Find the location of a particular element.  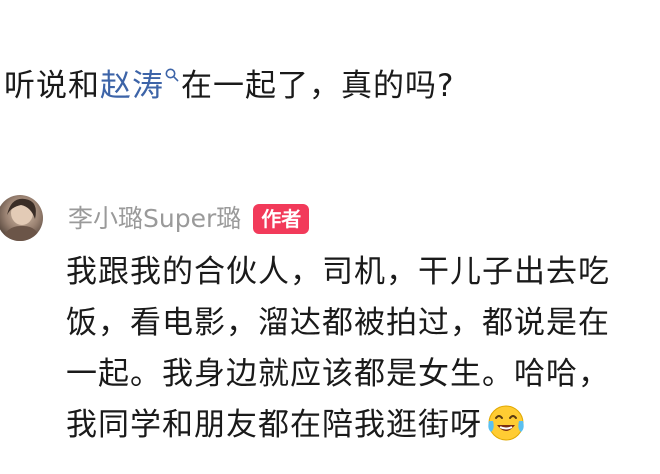

comment-author-row: 李小璐Super璐 作者 is located at coordinates (189, 219).